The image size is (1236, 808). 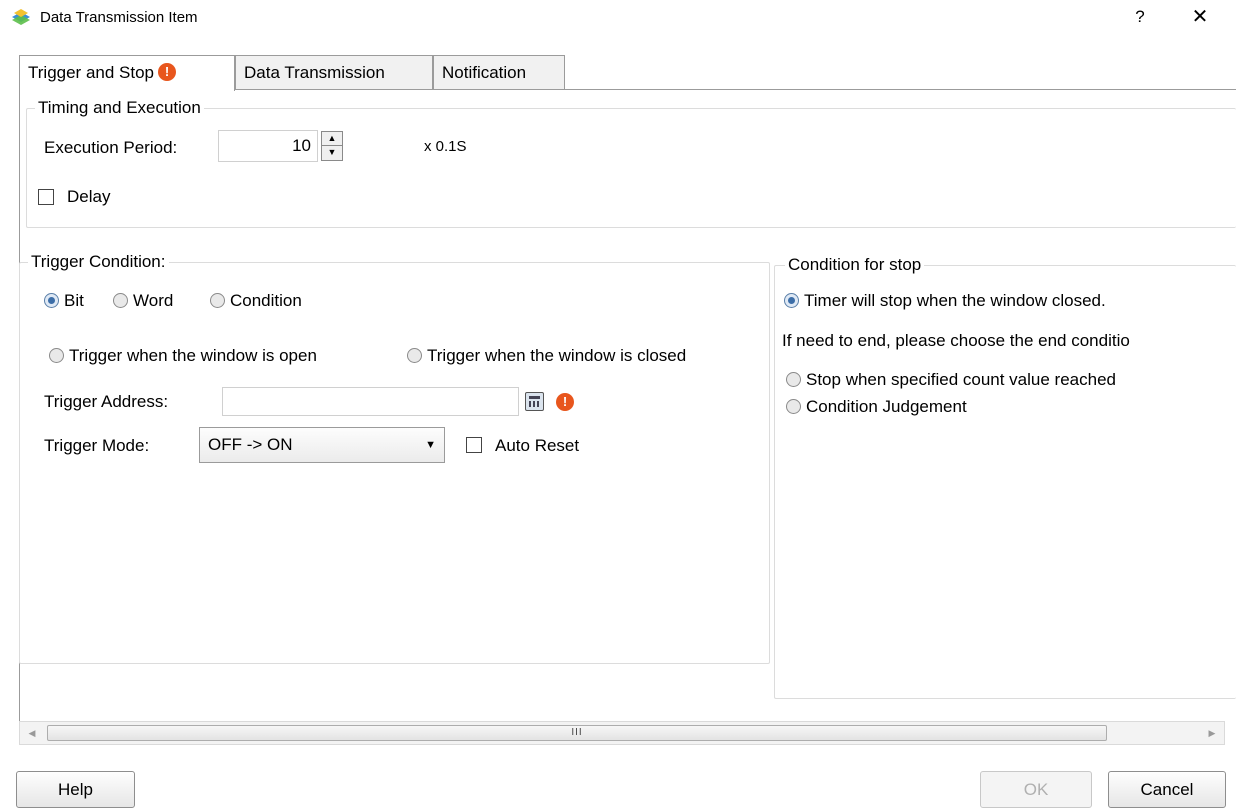 I want to click on chevron-down-icon: ▼, so click(x=430, y=445).